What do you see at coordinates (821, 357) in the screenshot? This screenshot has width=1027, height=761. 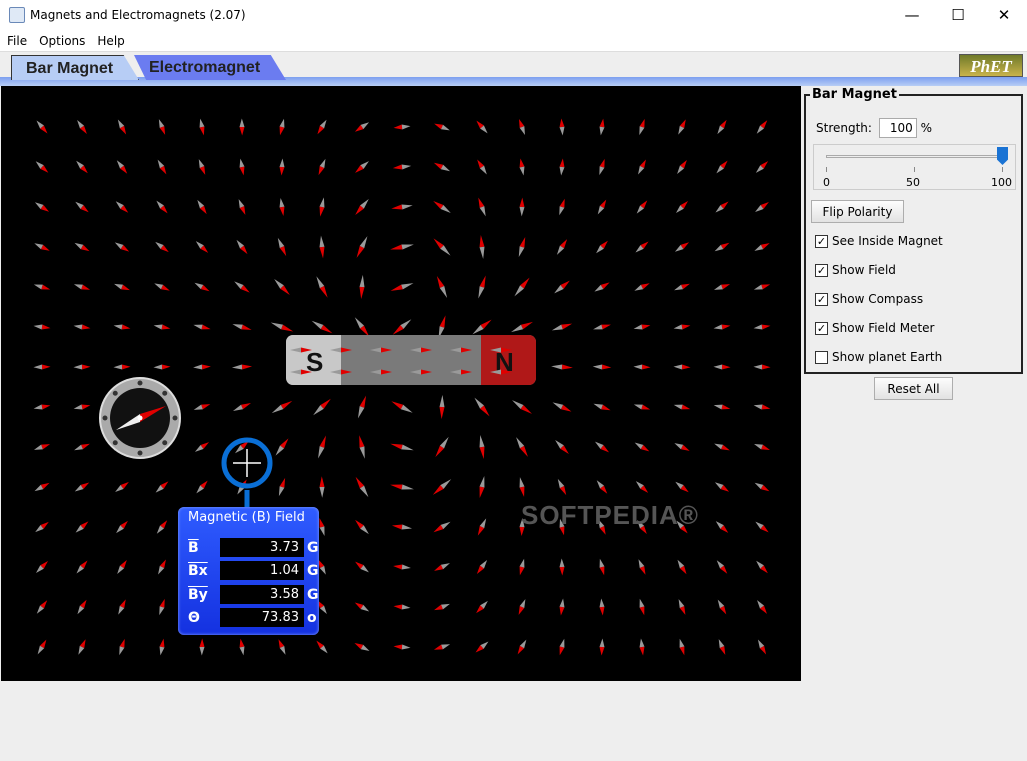 I see `checkbox-unchecked-icon` at bounding box center [821, 357].